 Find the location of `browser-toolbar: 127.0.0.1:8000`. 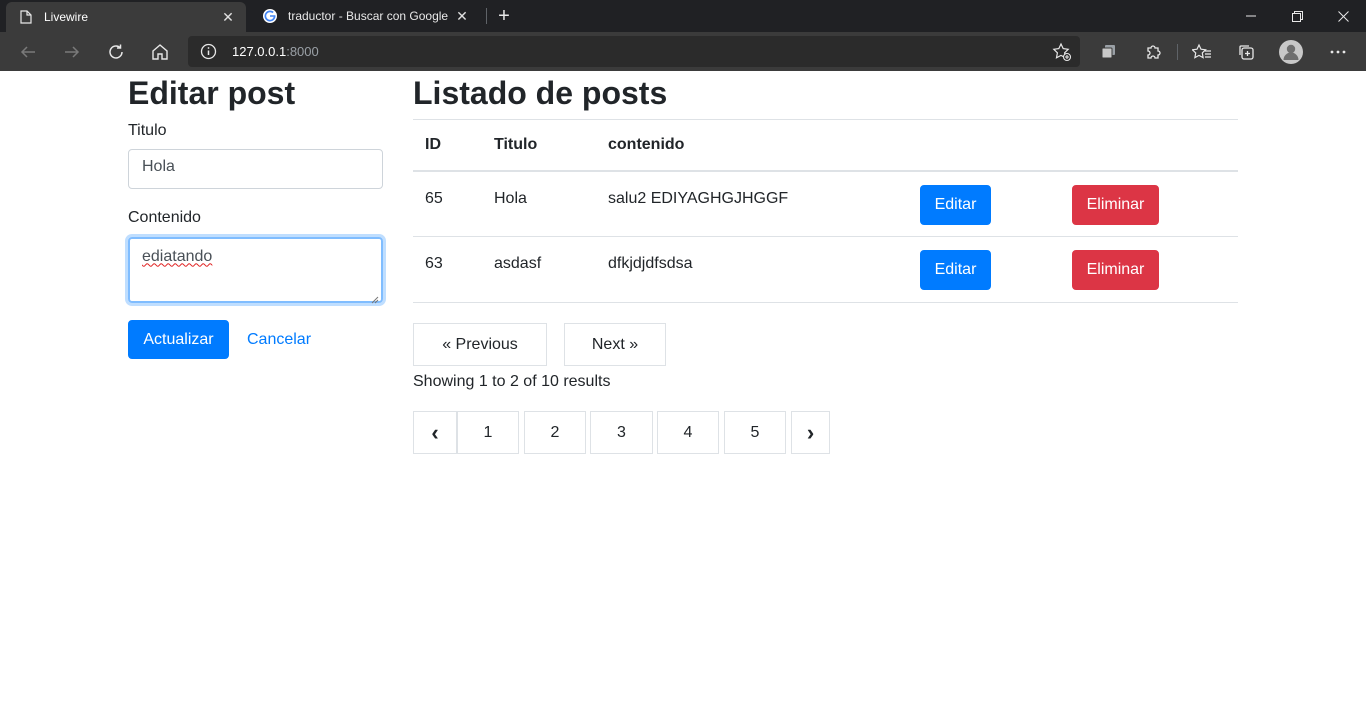

browser-toolbar: 127.0.0.1:8000 is located at coordinates (683, 51).